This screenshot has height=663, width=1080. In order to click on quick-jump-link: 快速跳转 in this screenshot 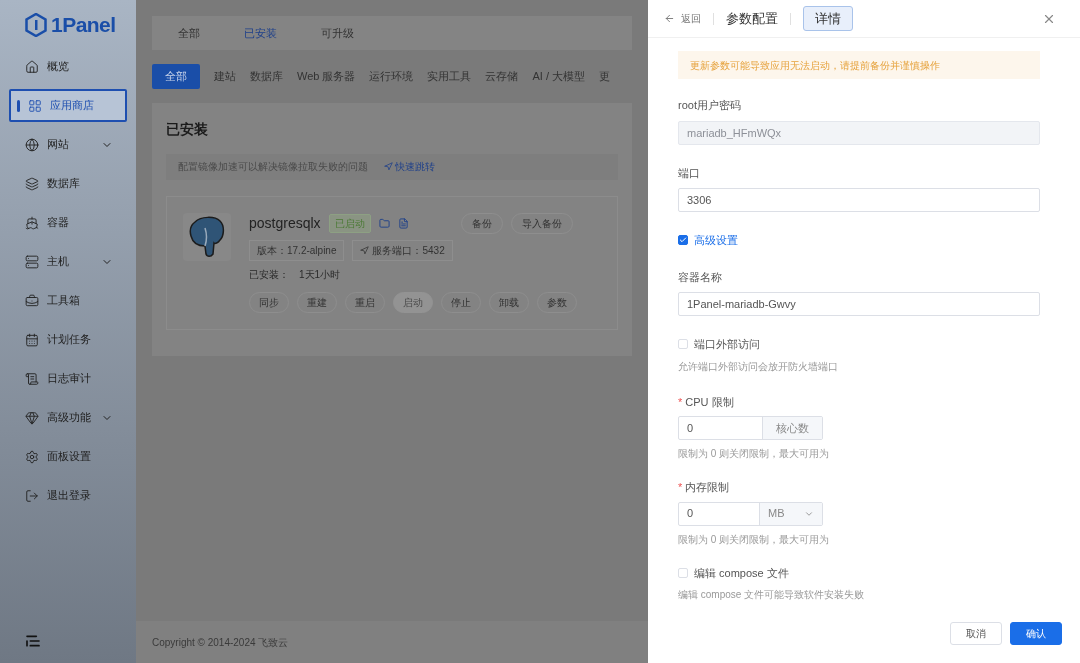, I will do `click(409, 166)`.